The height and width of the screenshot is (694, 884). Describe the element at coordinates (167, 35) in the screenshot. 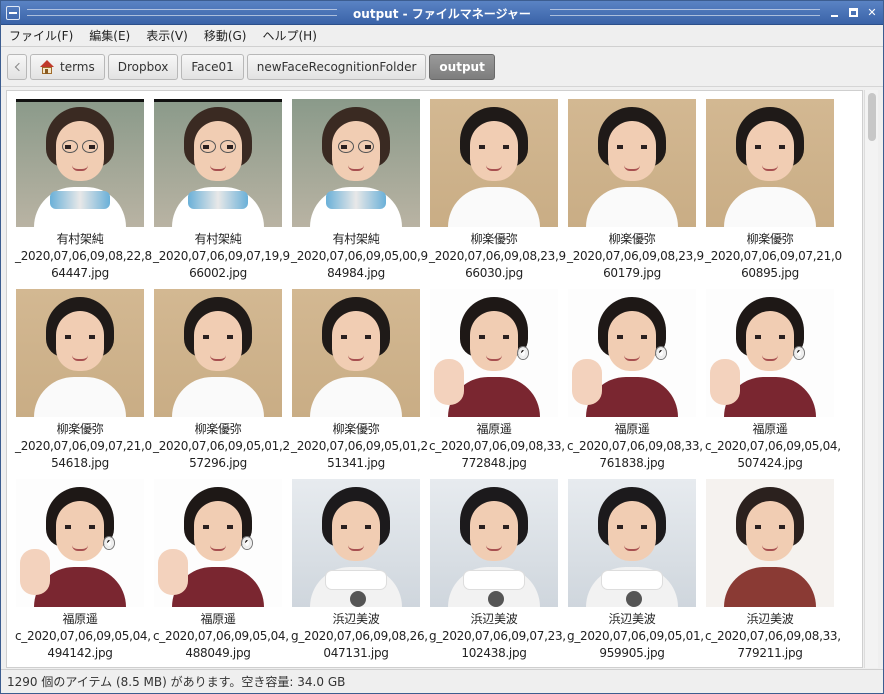

I see `menu-view: 表示(V)` at that location.